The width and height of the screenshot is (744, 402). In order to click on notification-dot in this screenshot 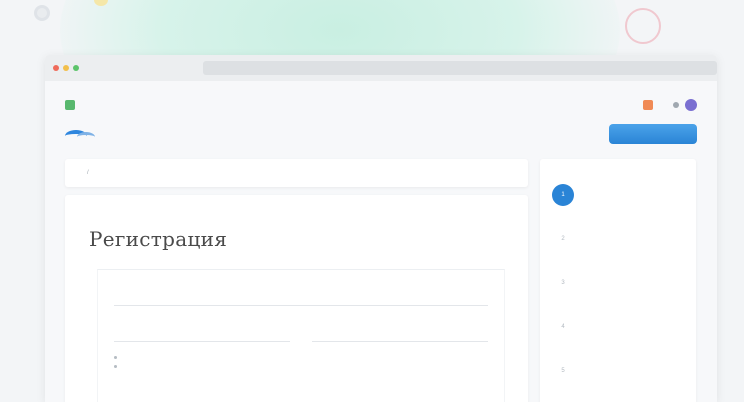, I will do `click(676, 105)`.